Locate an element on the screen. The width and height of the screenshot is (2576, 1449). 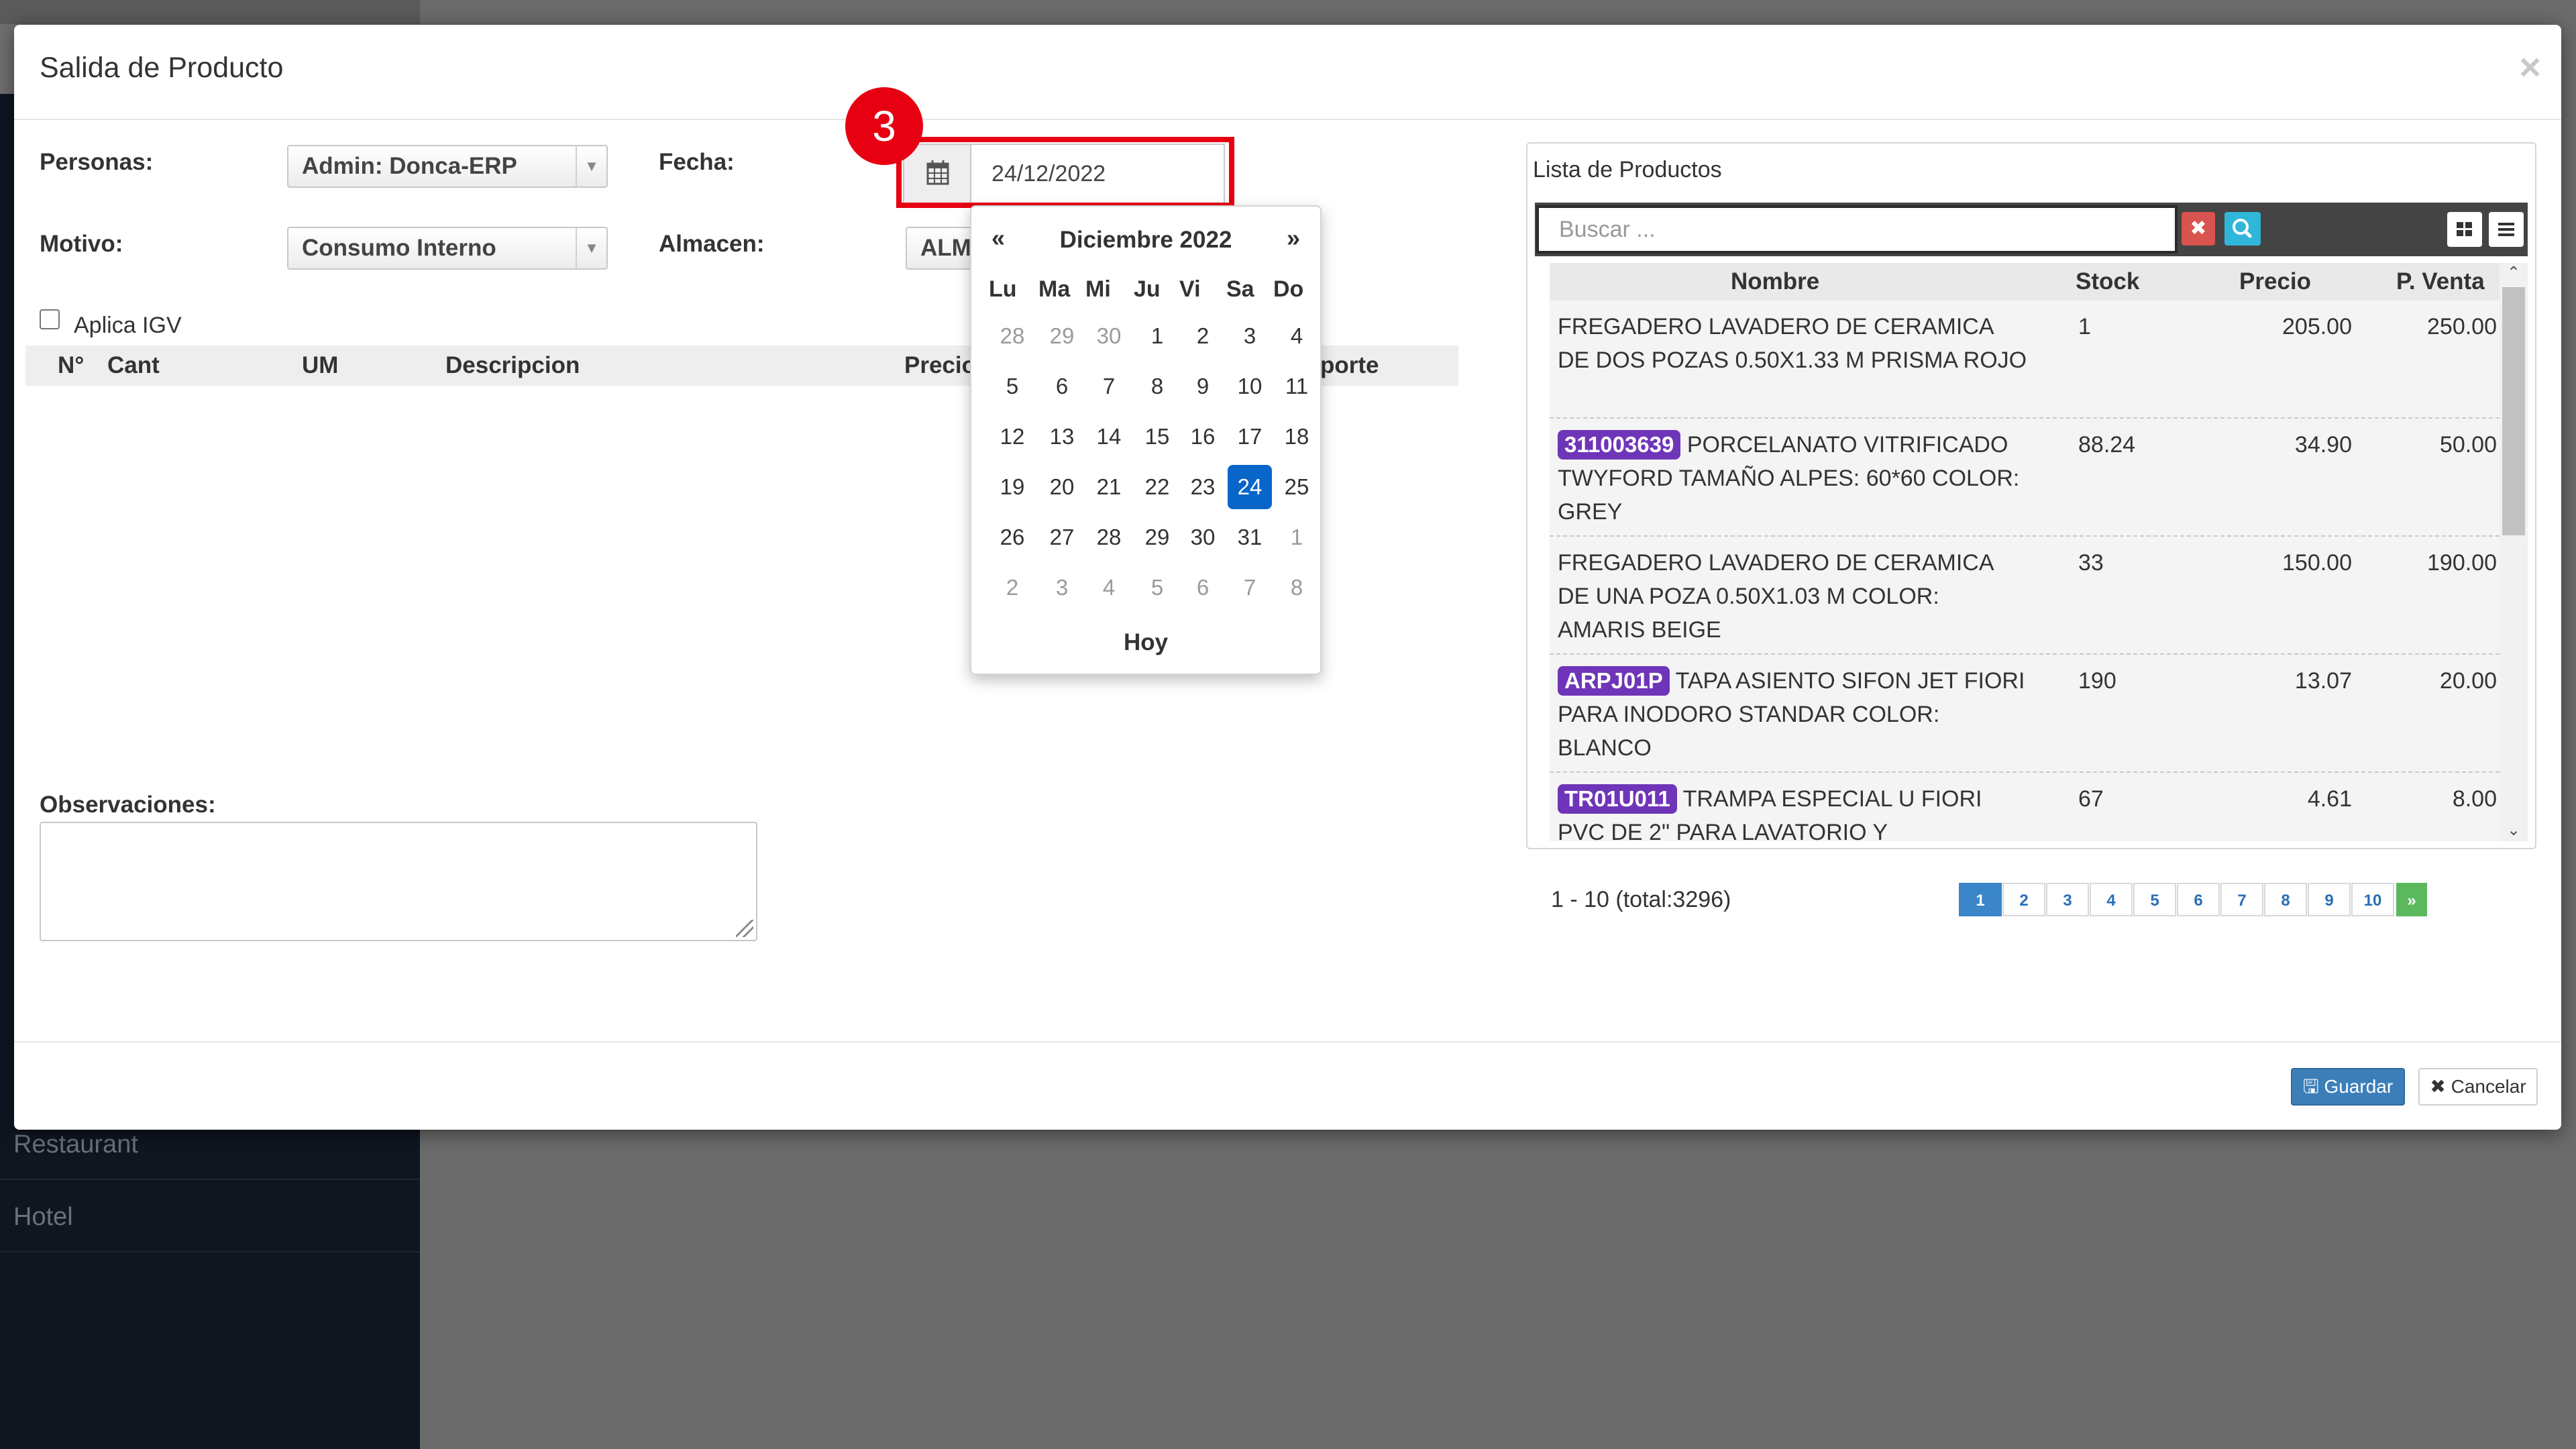
weekday-mi: Mi is located at coordinates (1098, 289).